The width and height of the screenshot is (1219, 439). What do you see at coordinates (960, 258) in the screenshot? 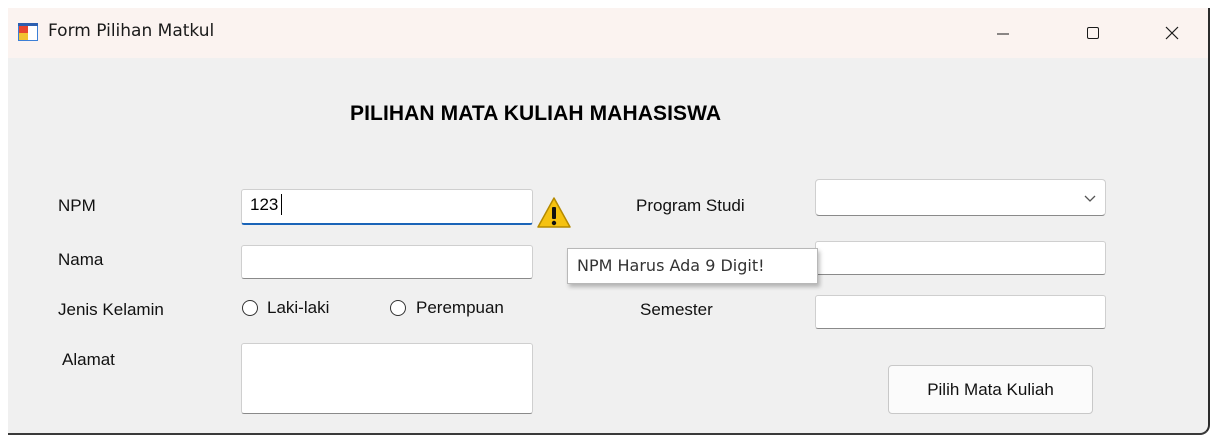
I see `field-input-behind-tooltip` at bounding box center [960, 258].